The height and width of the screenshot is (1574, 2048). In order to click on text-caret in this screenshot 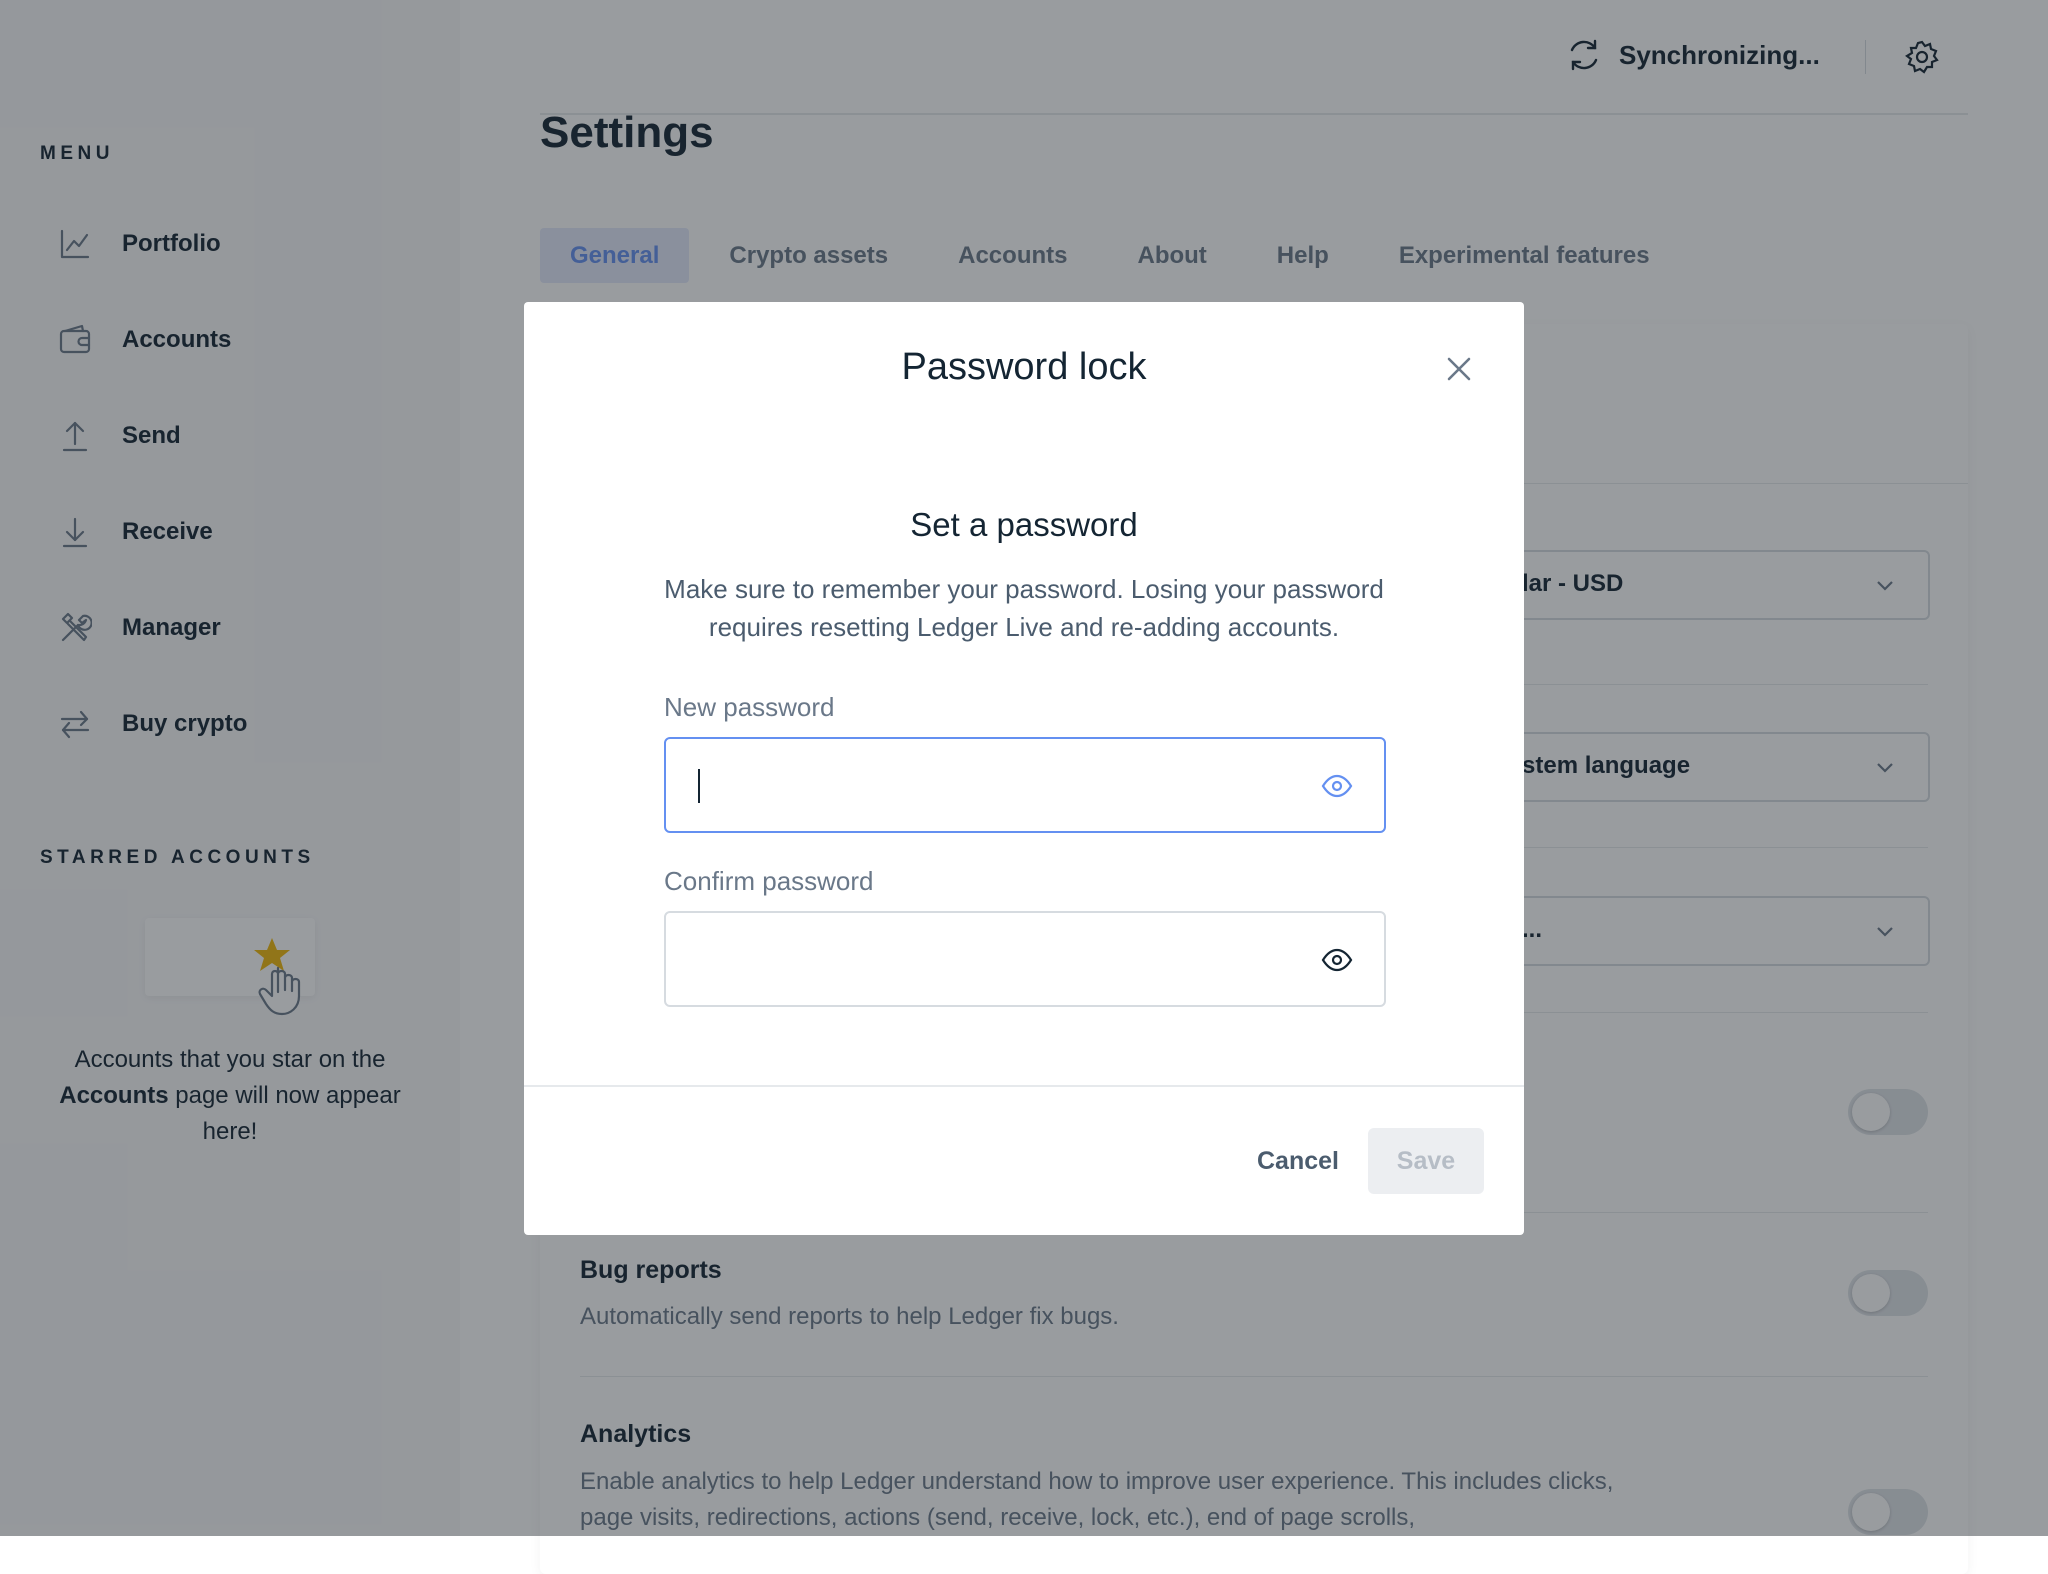, I will do `click(699, 786)`.